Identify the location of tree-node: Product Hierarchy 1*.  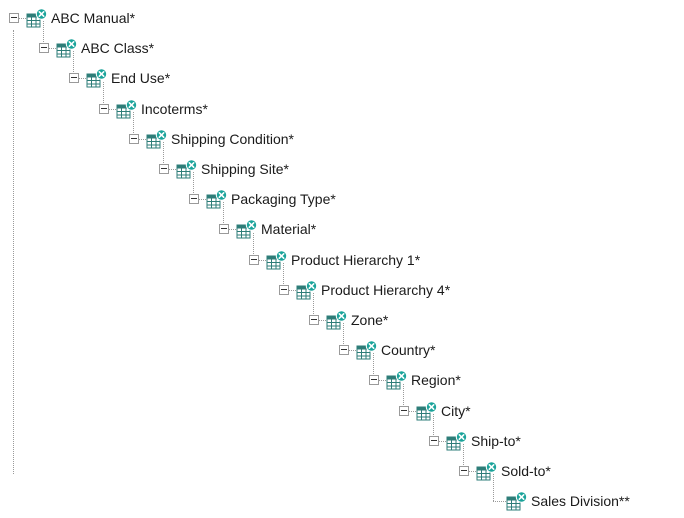
(466, 253).